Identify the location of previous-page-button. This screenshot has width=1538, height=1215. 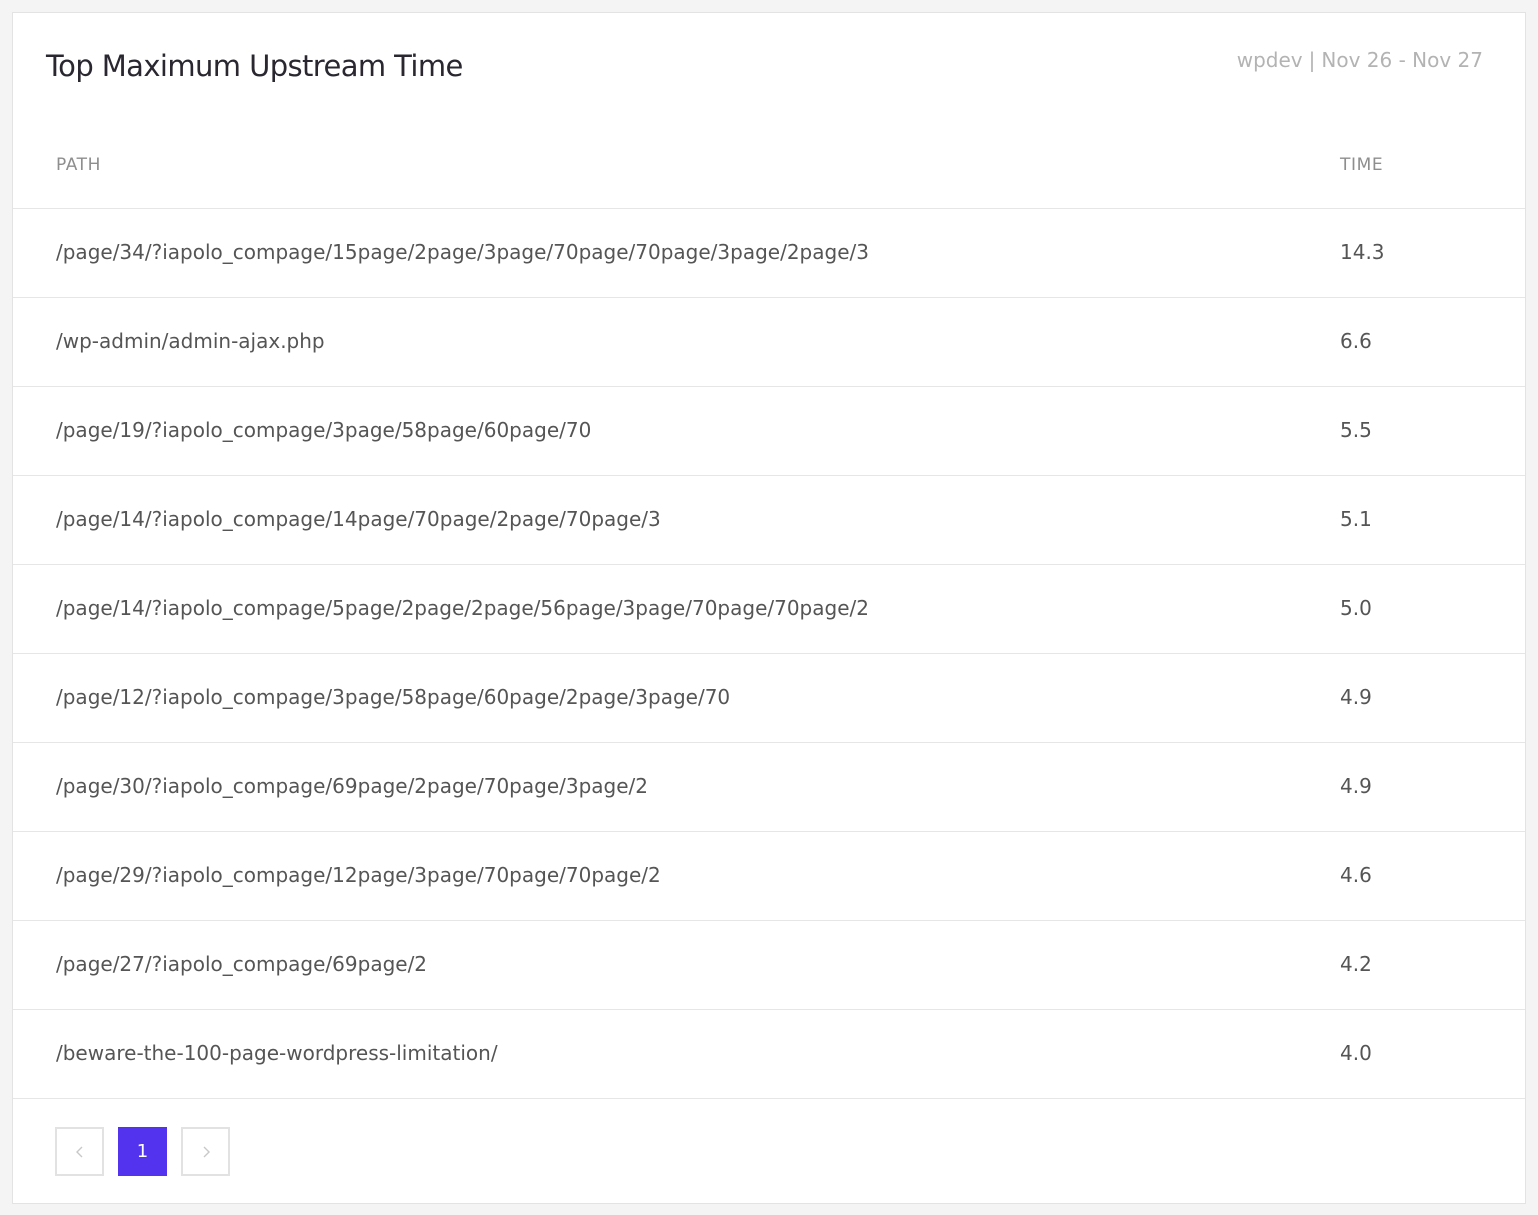
(79, 1151).